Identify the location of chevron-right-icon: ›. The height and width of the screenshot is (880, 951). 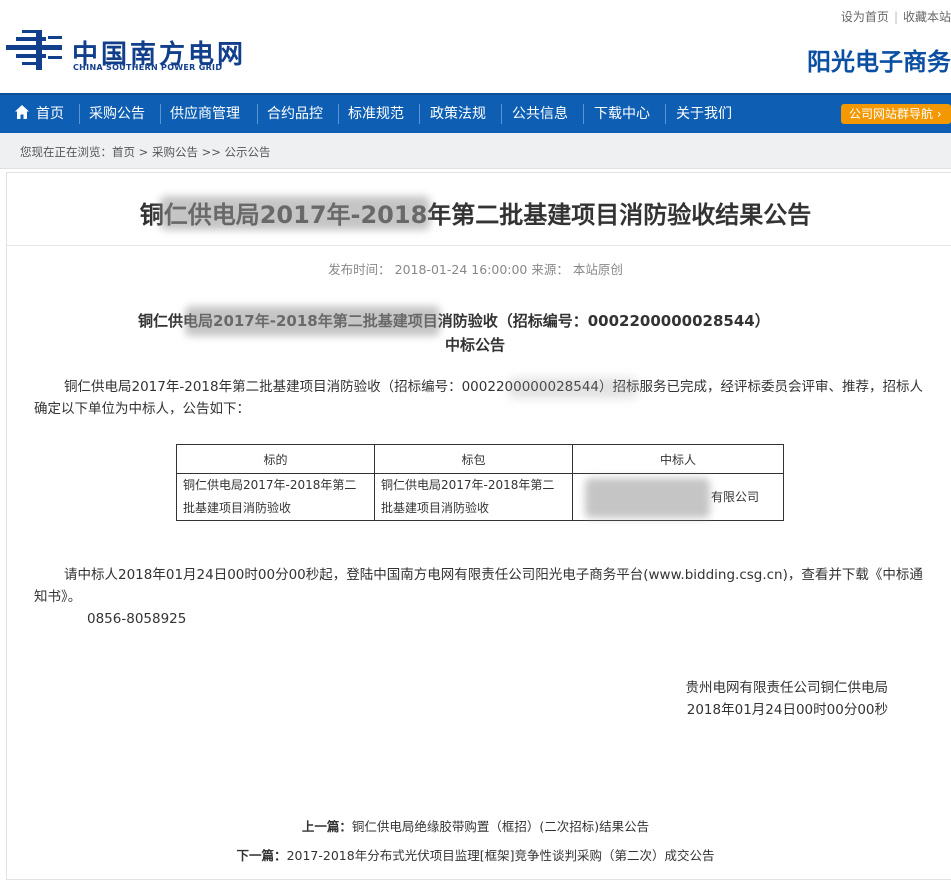
(939, 114).